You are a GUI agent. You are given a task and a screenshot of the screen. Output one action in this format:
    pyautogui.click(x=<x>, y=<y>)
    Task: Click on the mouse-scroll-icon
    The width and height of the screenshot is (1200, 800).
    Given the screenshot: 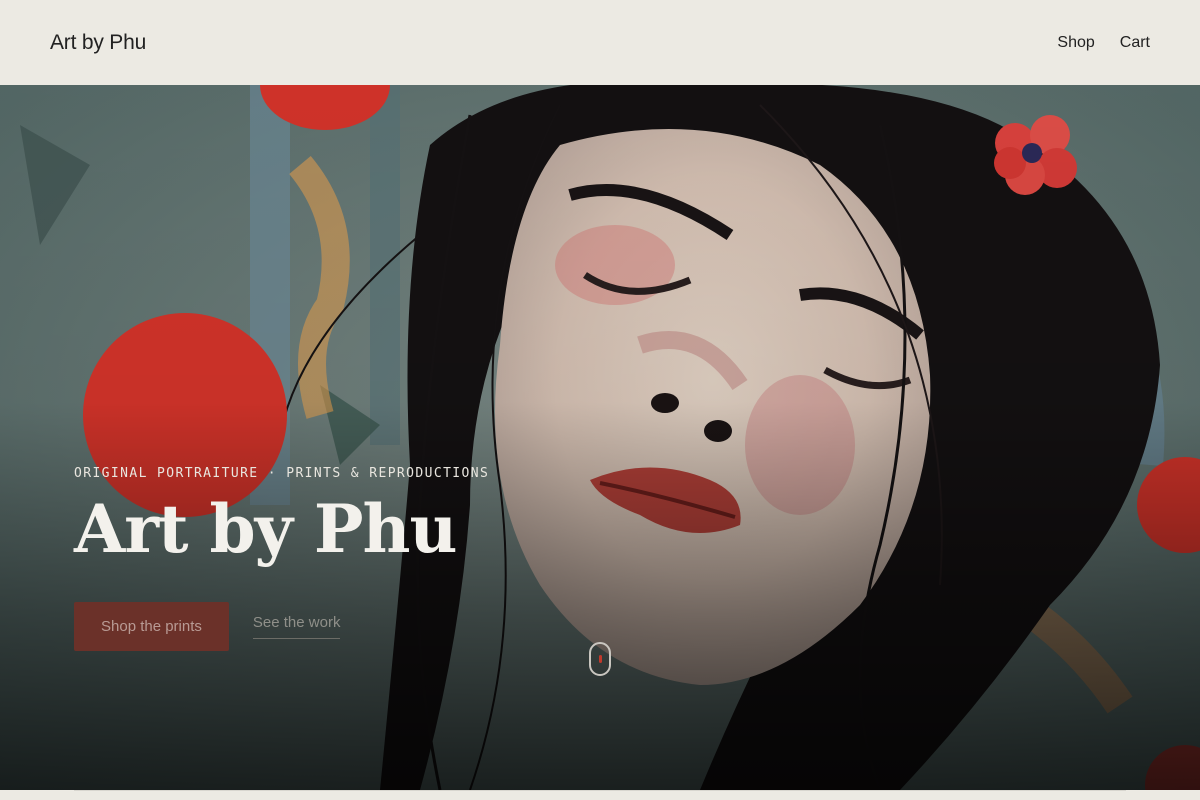 What is the action you would take?
    pyautogui.click(x=600, y=659)
    